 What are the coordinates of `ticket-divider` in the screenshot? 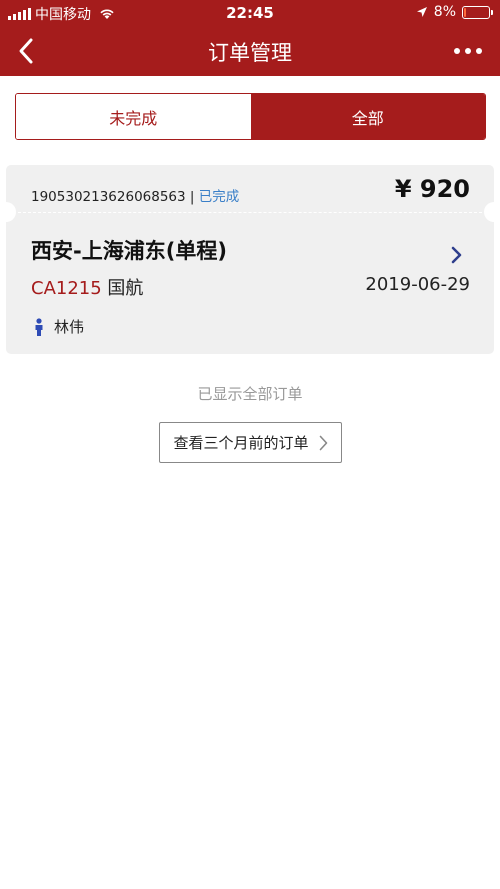 It's located at (250, 212).